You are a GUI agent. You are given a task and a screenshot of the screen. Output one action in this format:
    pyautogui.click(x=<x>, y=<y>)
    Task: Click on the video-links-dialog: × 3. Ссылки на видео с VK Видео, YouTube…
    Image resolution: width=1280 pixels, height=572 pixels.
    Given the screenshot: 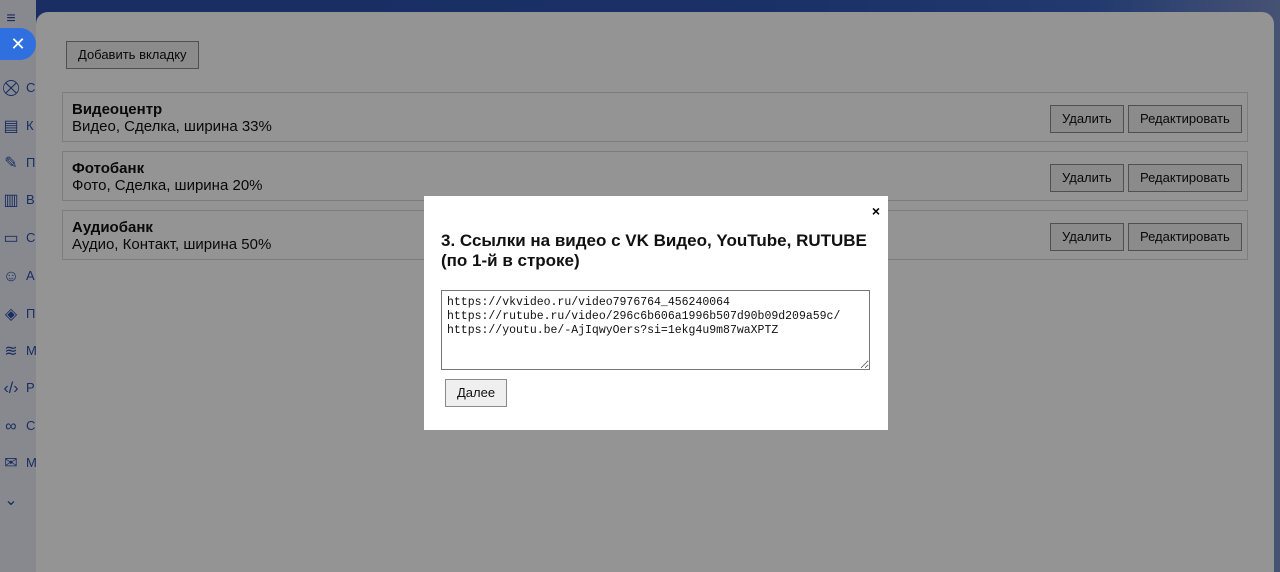 What is the action you would take?
    pyautogui.click(x=656, y=313)
    